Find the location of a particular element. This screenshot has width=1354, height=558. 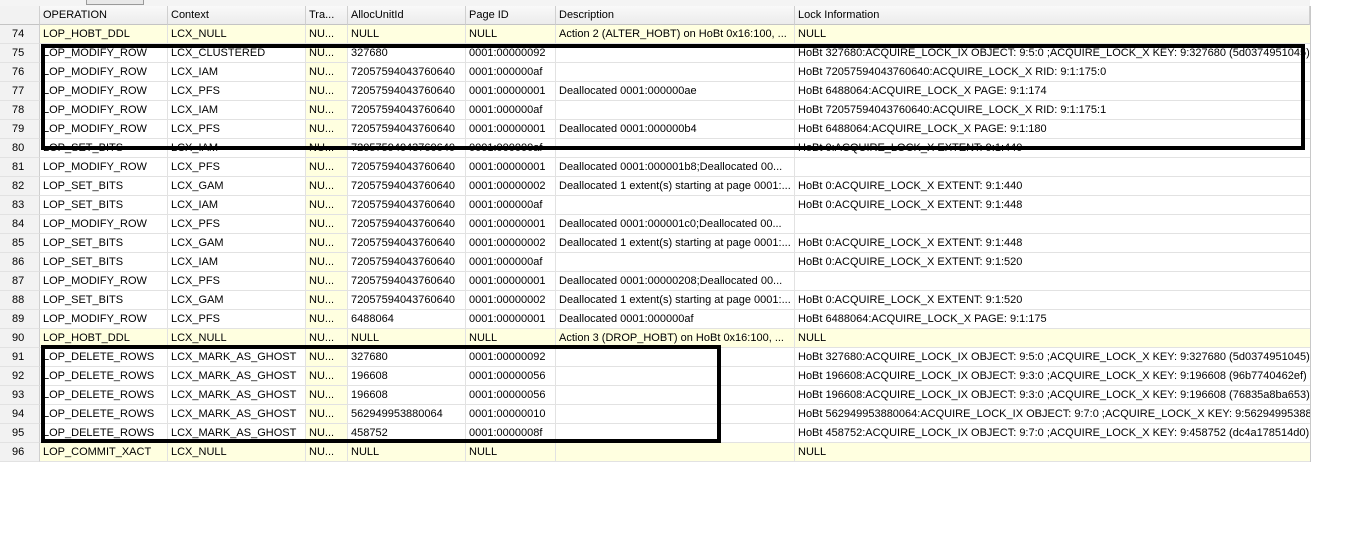

cell-row-number: 79 is located at coordinates (20, 129).